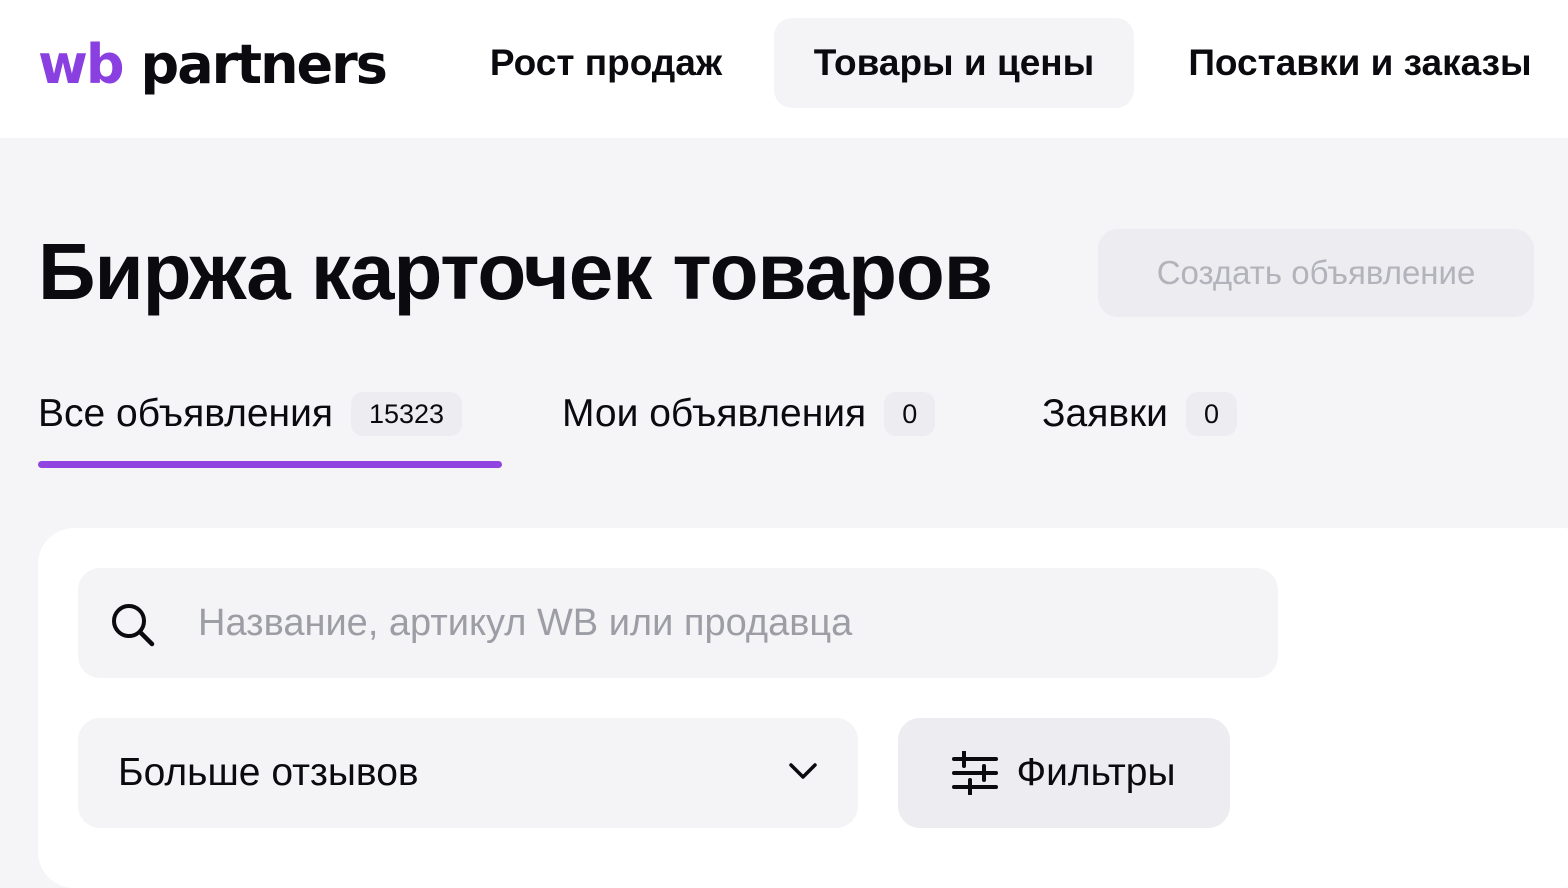 The width and height of the screenshot is (1568, 888). What do you see at coordinates (714, 413) in the screenshot?
I see `tab-label: Мои объявления` at bounding box center [714, 413].